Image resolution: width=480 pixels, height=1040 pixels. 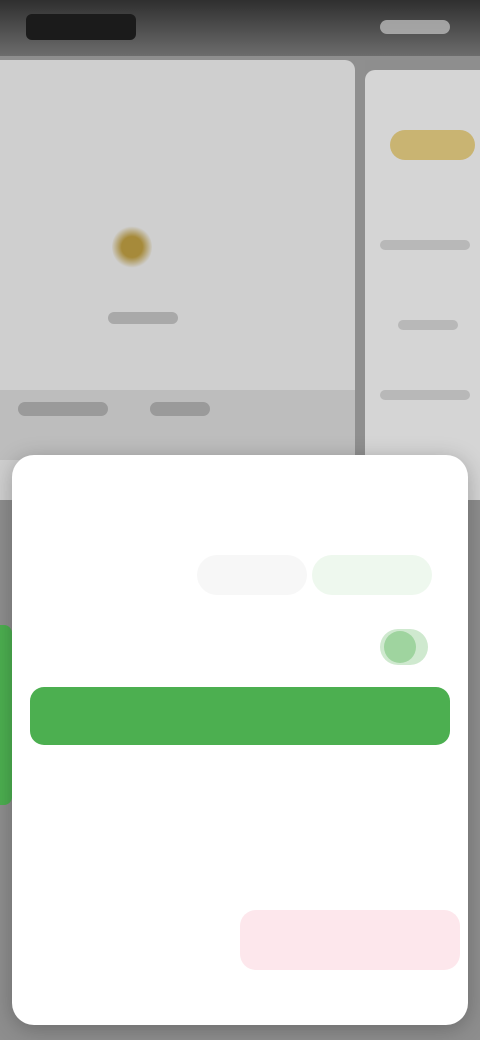 What do you see at coordinates (349, 857) in the screenshot?
I see `action-button-b` at bounding box center [349, 857].